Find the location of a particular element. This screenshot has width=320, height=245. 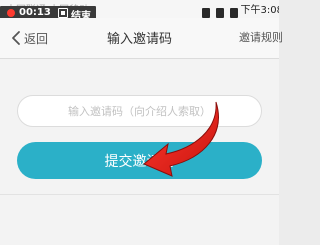

recording-dot-icon is located at coordinates (11, 13).